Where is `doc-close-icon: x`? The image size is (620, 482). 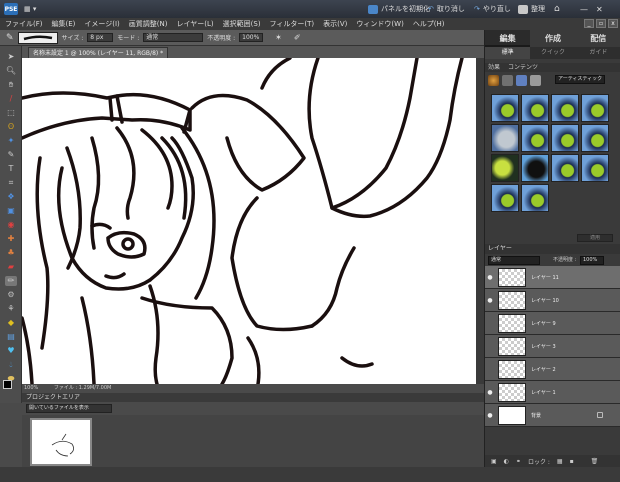 doc-close-icon: x is located at coordinates (613, 23).